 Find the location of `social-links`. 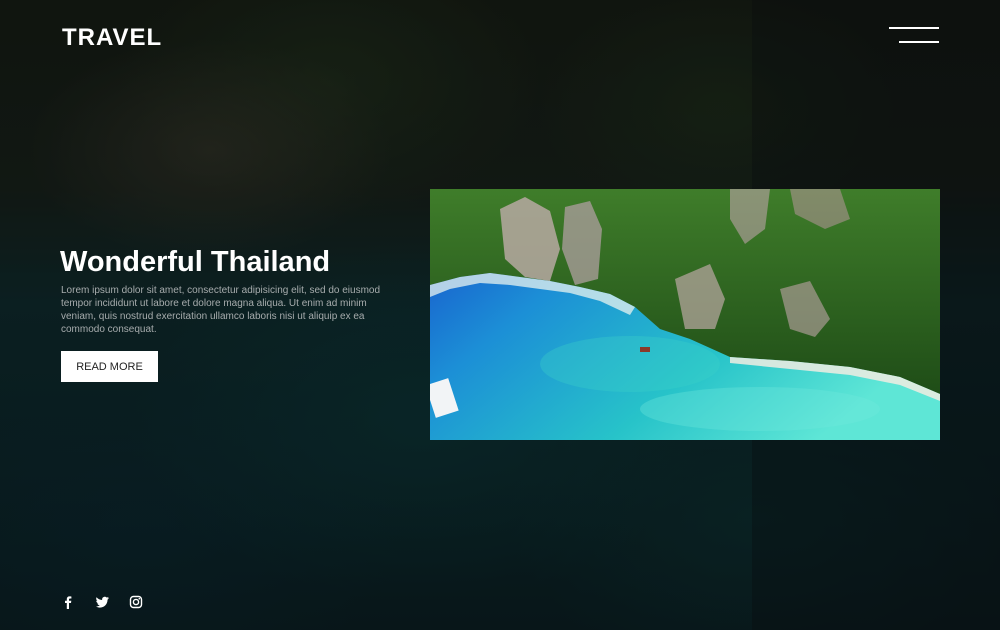

social-links is located at coordinates (102, 602).